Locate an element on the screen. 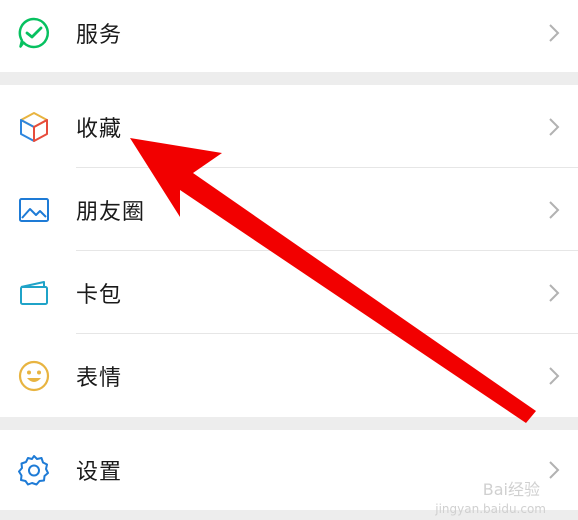 This screenshot has width=578, height=520. menu-item-services: 服务 is located at coordinates (289, 33).